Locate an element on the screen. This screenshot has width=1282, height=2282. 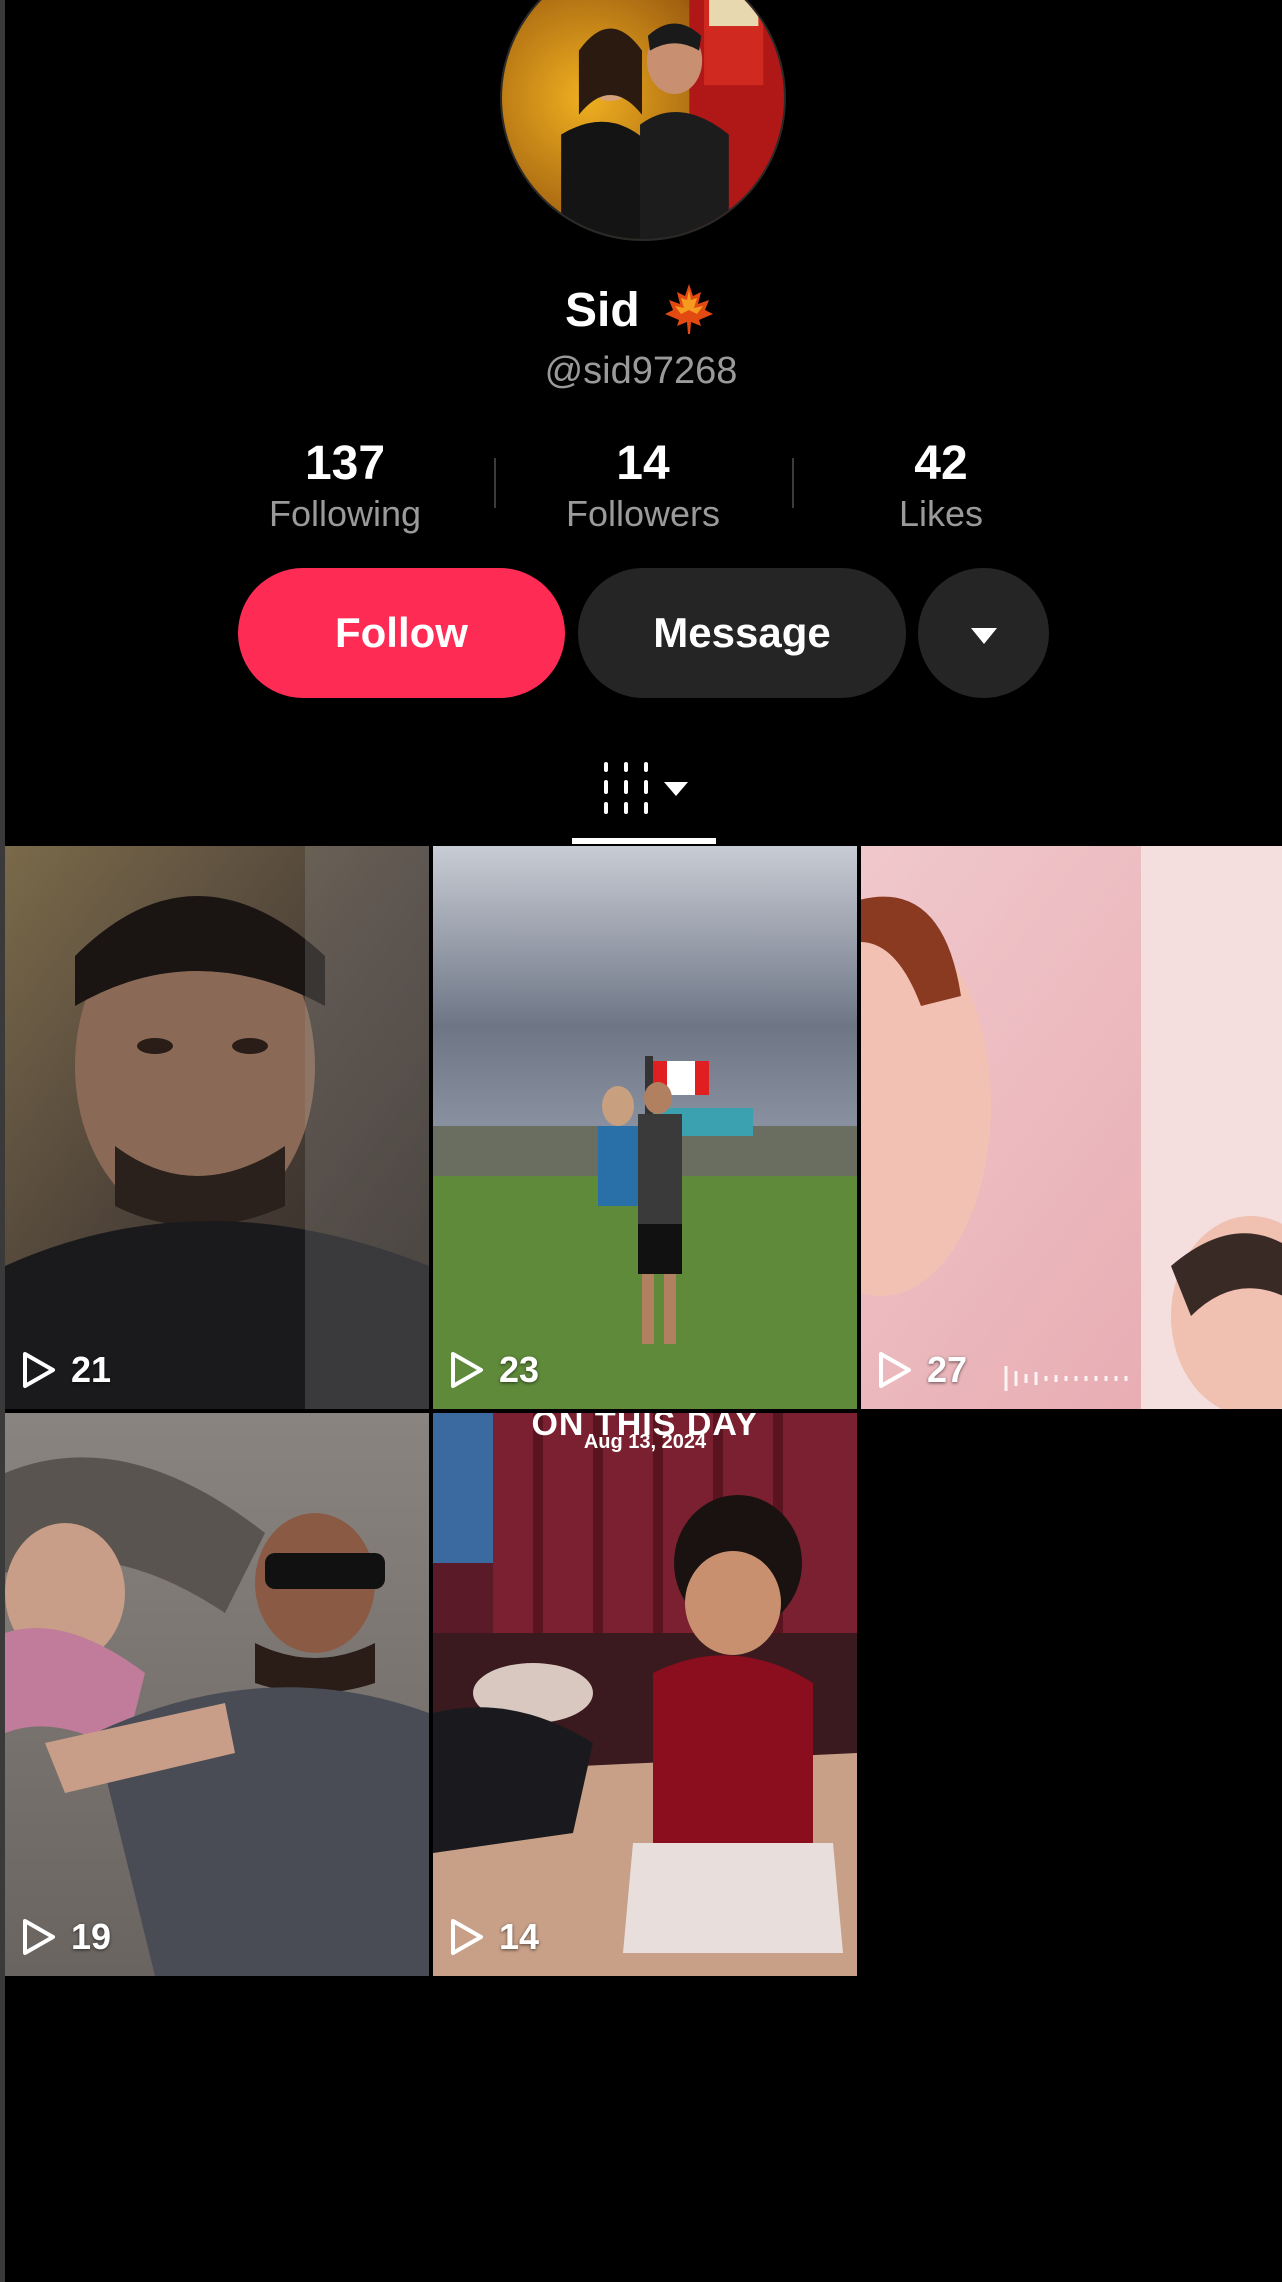
maple-leaf-icon is located at coordinates (689, 308).